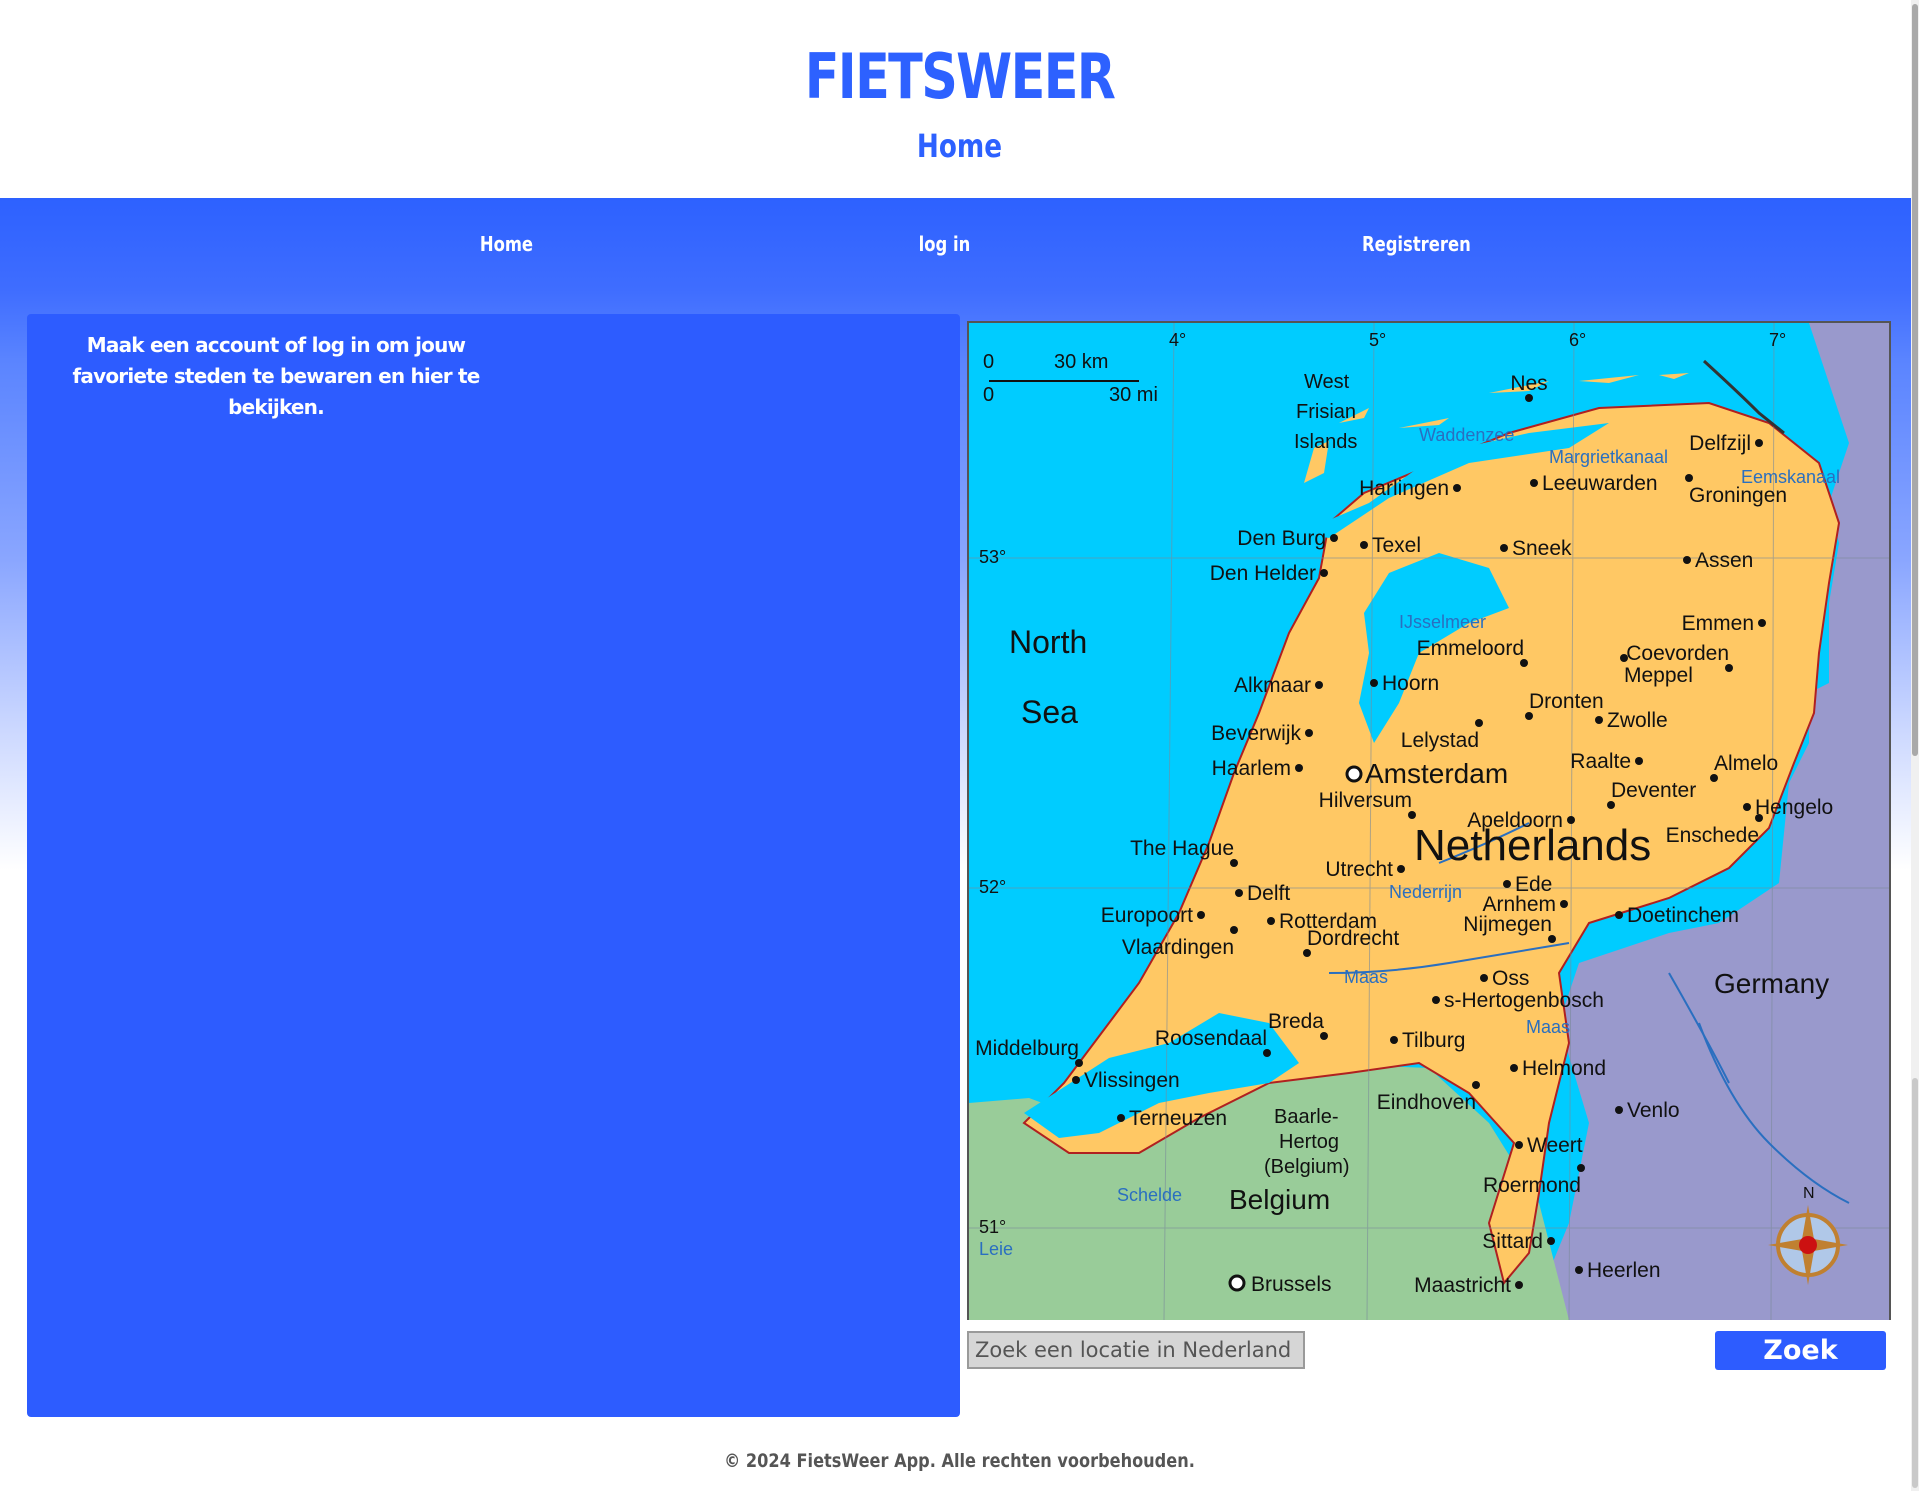  Describe the element at coordinates (1359, 869) in the screenshot. I see `city-label: Utrecht` at that location.